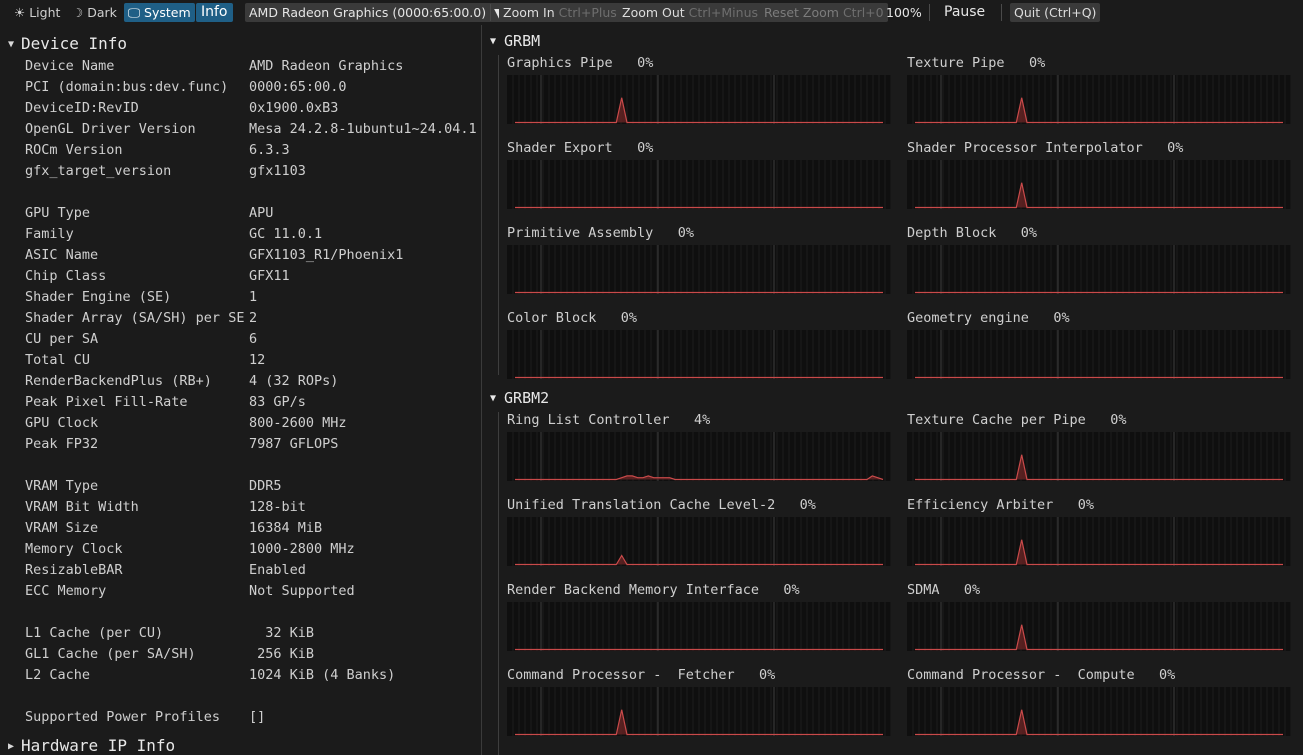 This screenshot has width=1303, height=755. What do you see at coordinates (277, 402) in the screenshot?
I see `device-info-value: 83 GP/s` at bounding box center [277, 402].